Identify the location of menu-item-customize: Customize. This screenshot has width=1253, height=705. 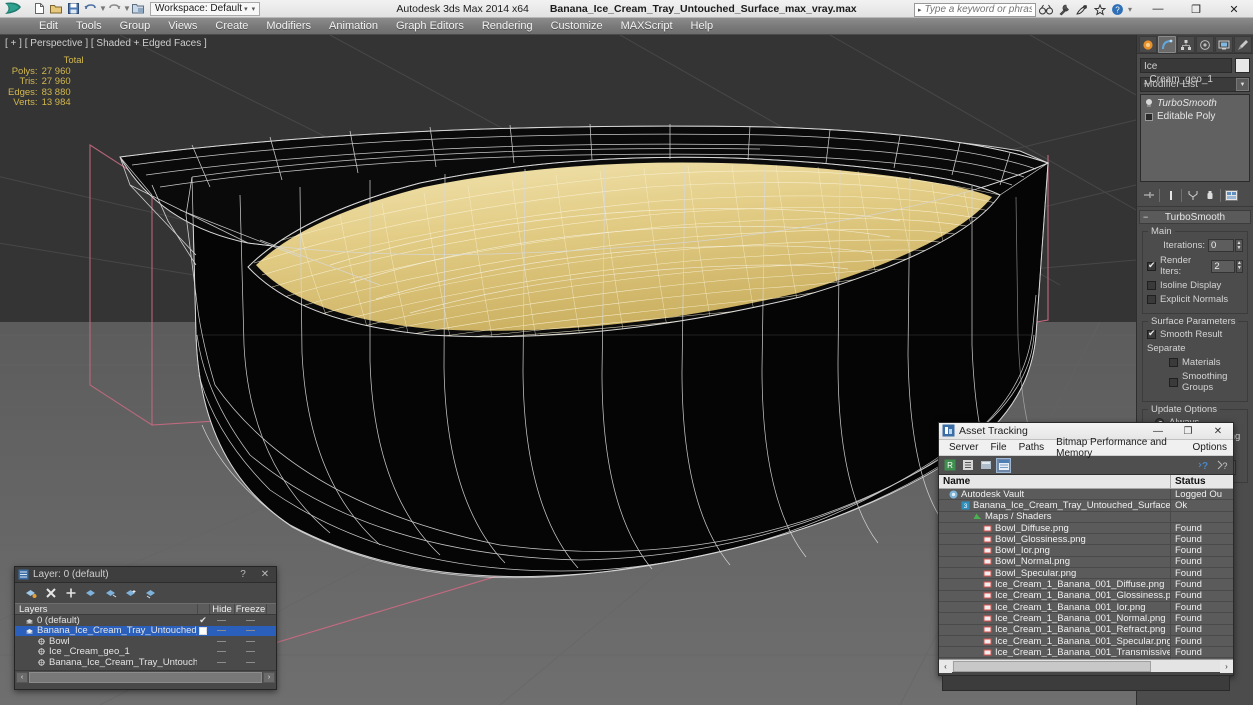
(577, 26).